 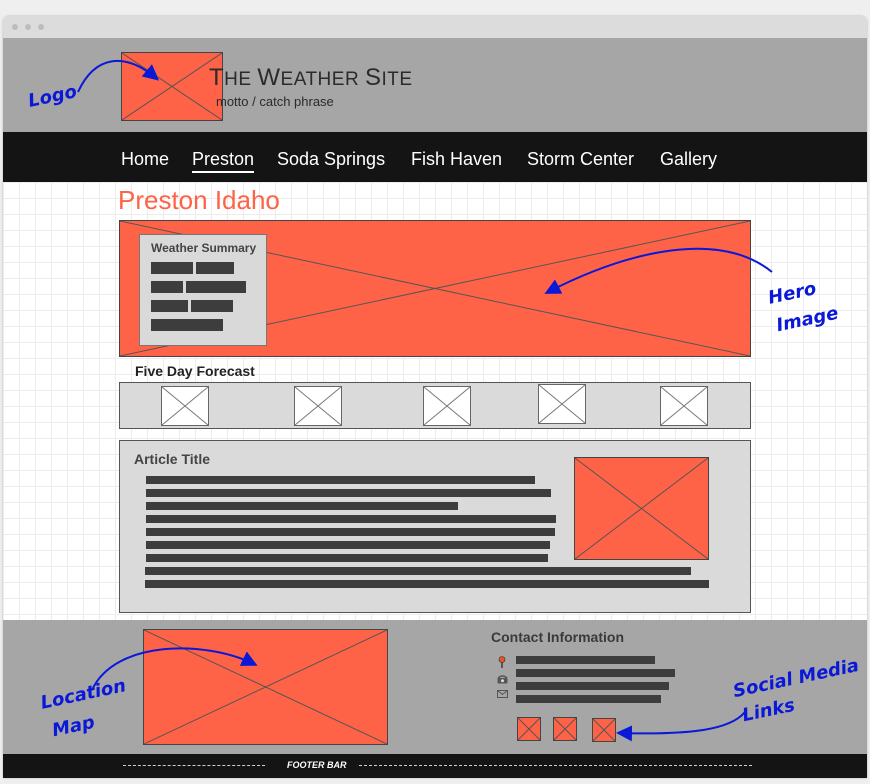 I want to click on hero-image: Weather Summary, so click(x=435, y=288).